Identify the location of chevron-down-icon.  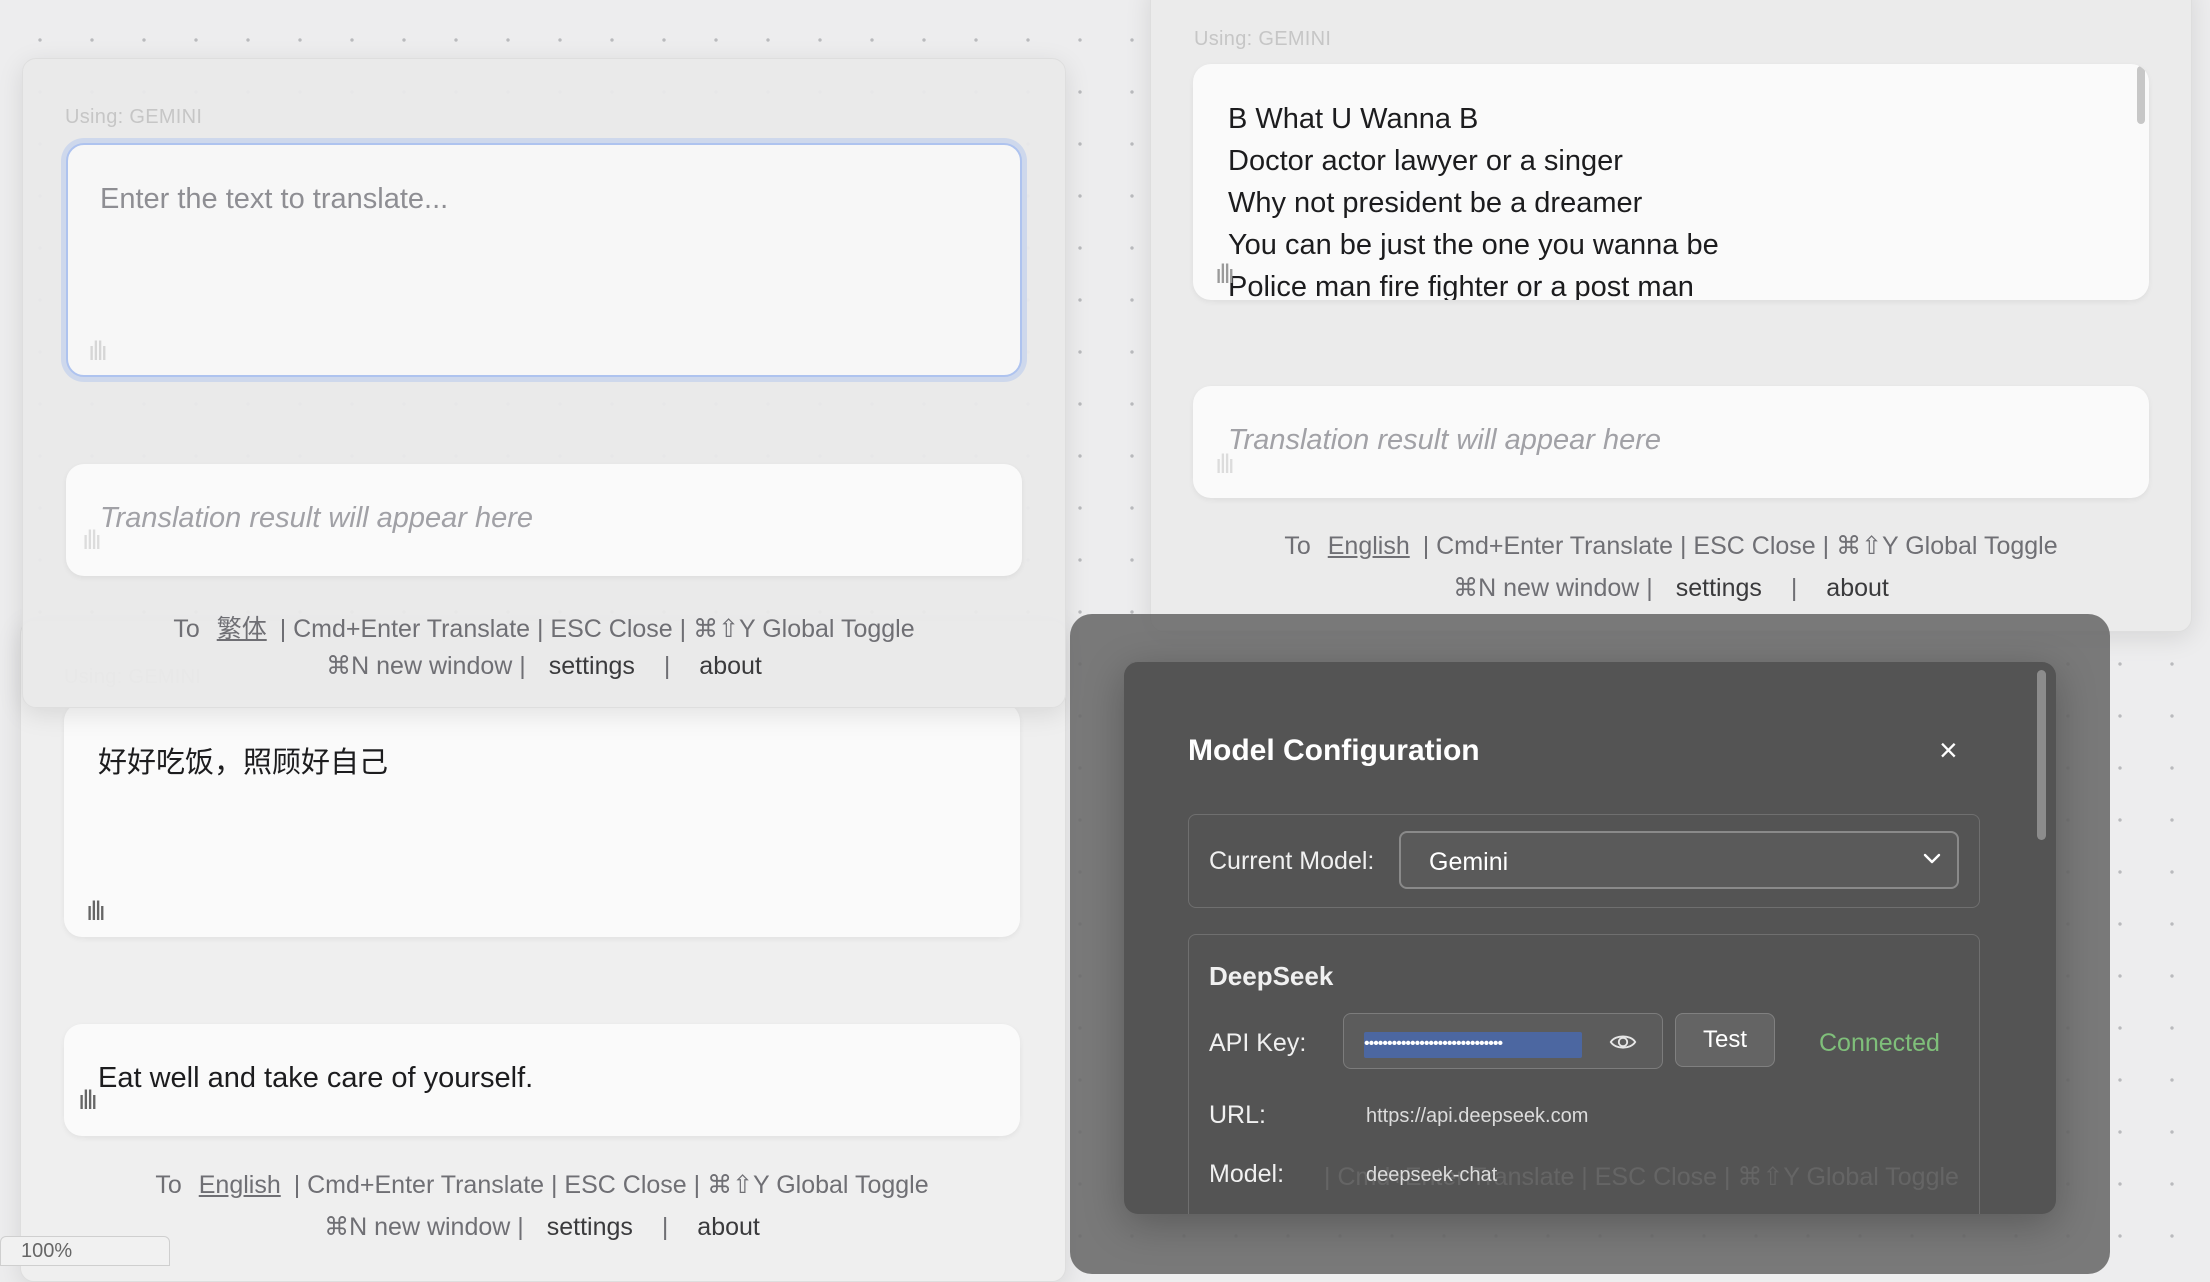
(1932, 858).